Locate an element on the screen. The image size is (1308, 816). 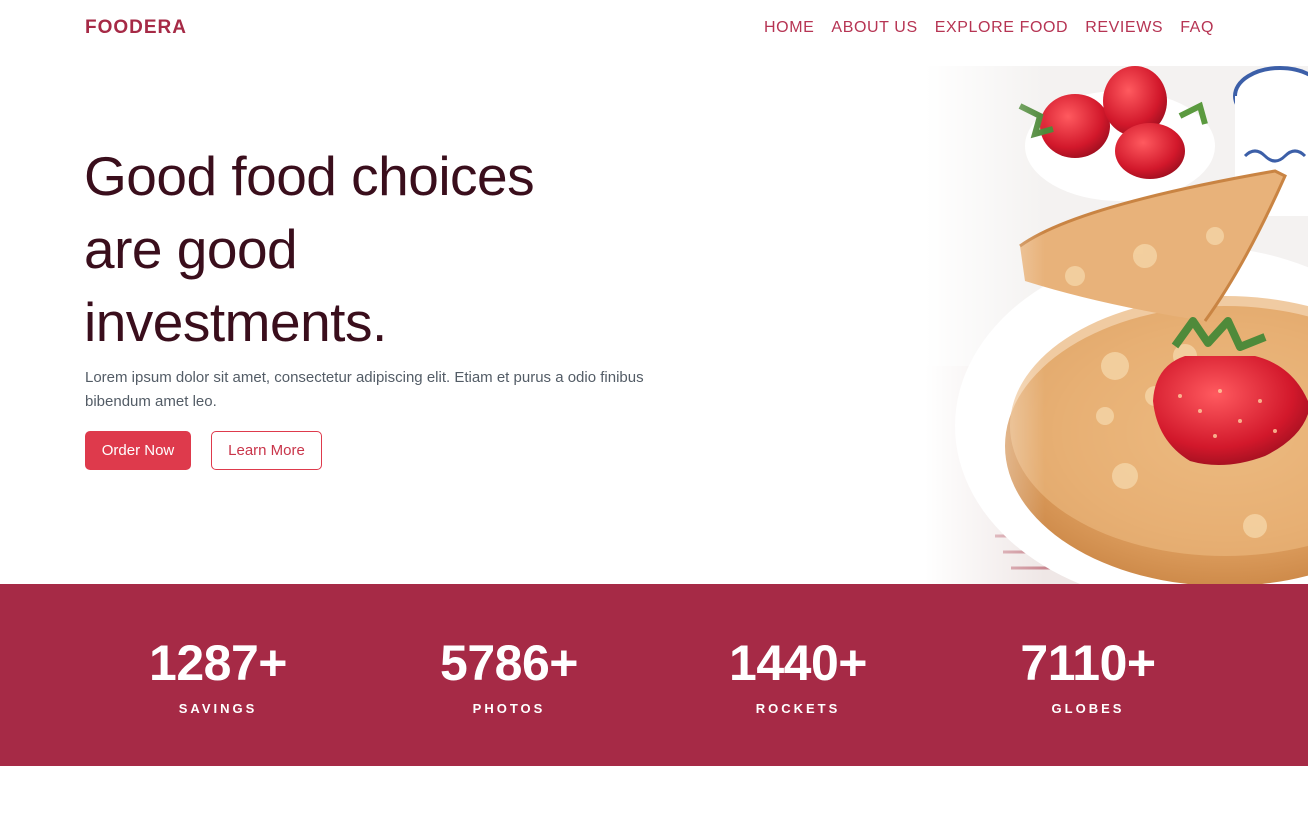
stat-value: 1440+ is located at coordinates (798, 663).